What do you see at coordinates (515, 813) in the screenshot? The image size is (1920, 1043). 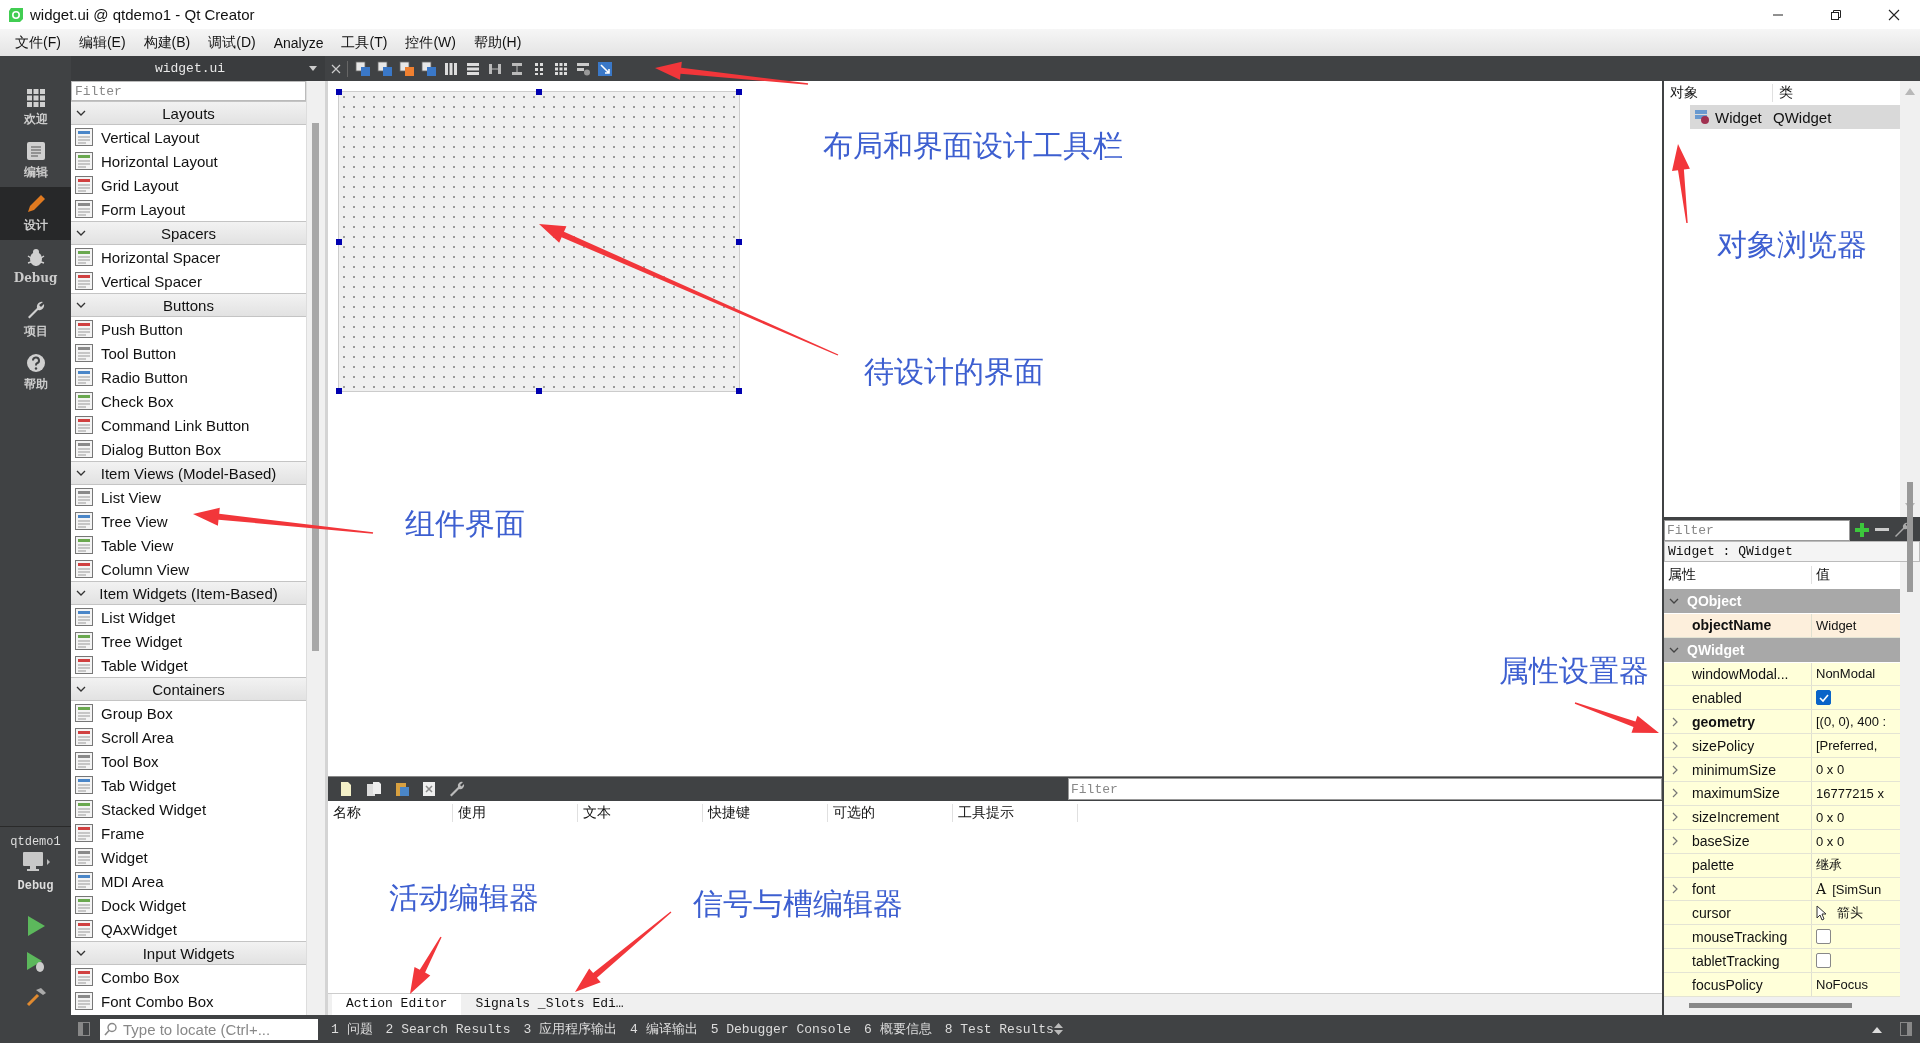 I see `column-header: 使用` at bounding box center [515, 813].